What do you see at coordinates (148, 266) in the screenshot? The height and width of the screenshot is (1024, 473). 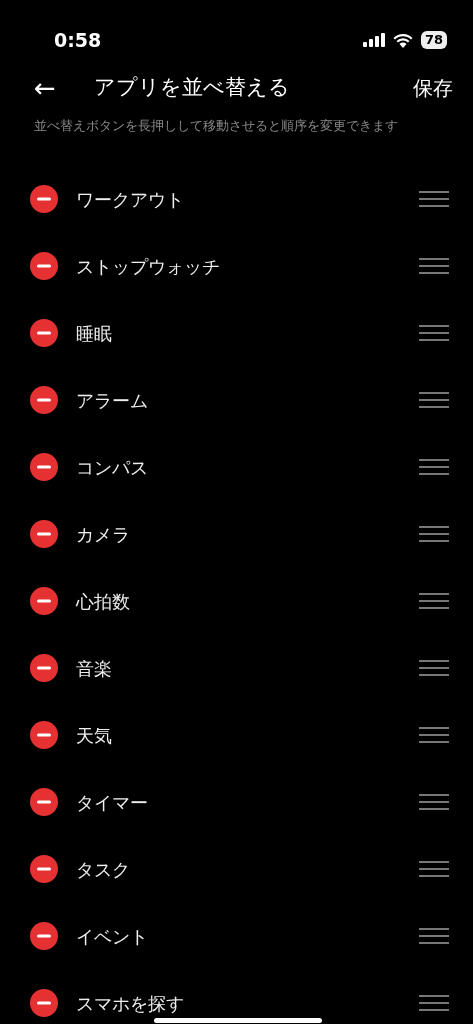 I see `app-name: ストップウォッチ` at bounding box center [148, 266].